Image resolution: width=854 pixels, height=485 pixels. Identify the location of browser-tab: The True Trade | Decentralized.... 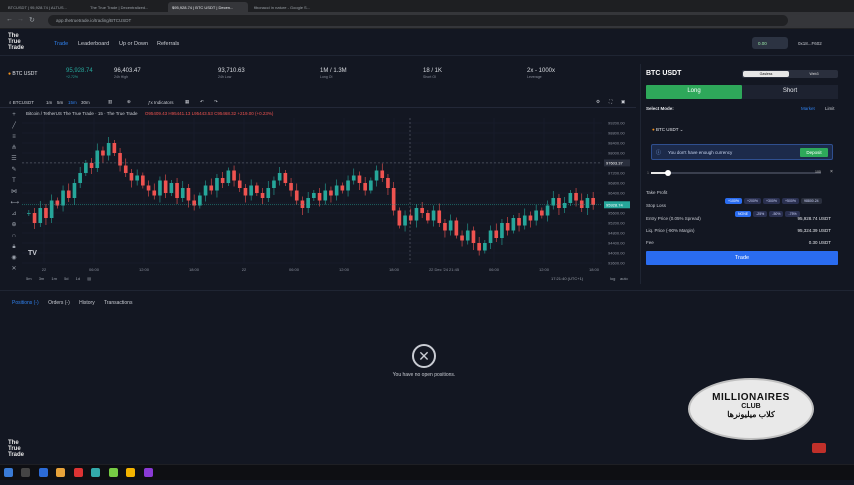
(126, 7).